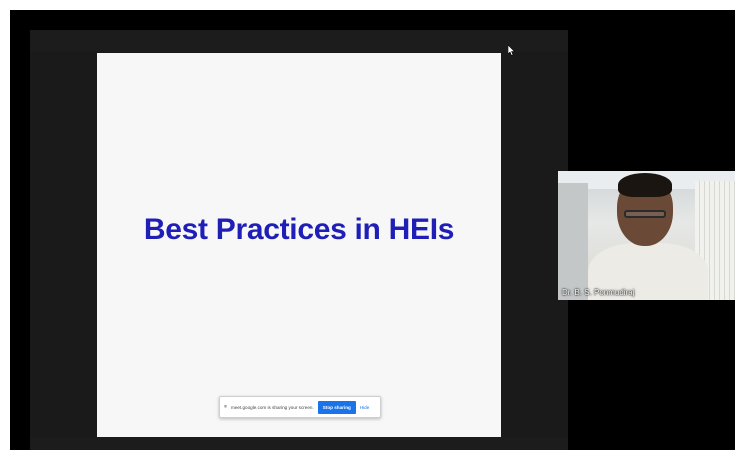  What do you see at coordinates (364, 407) in the screenshot?
I see `hide-button: Hide` at bounding box center [364, 407].